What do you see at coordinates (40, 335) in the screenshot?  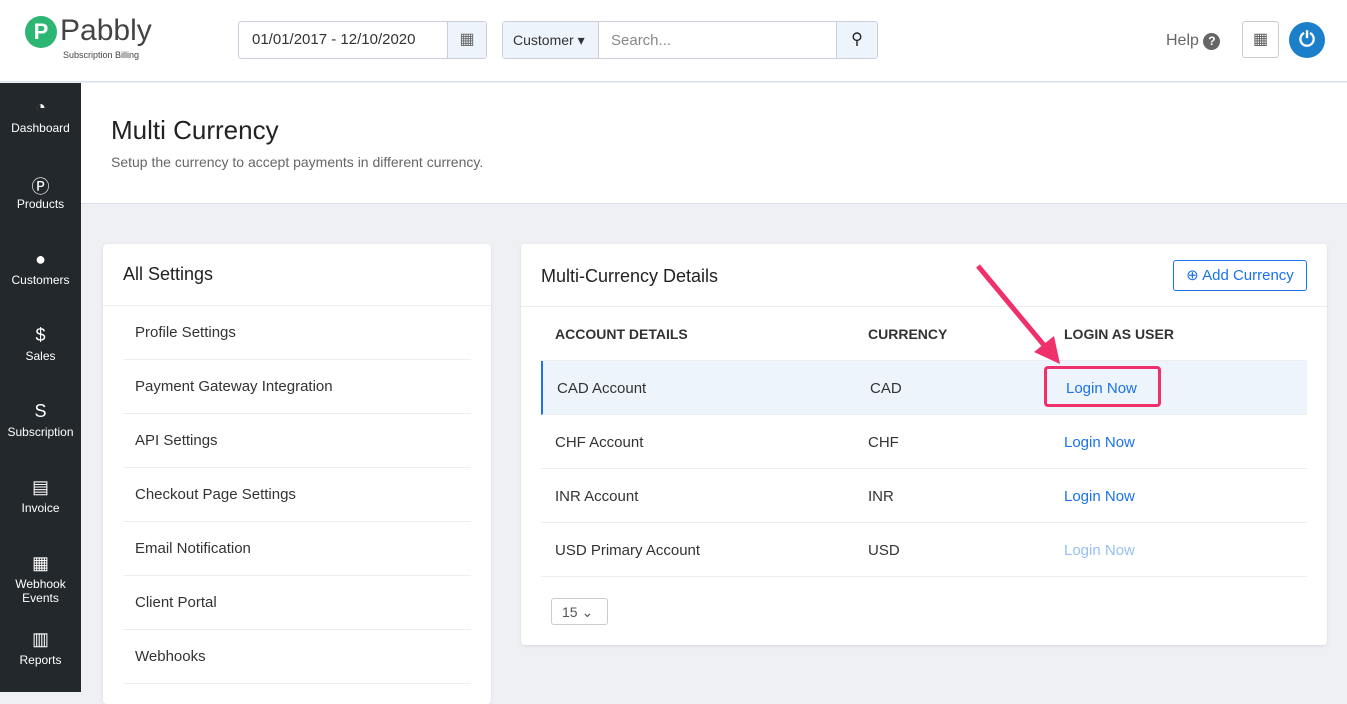 I see `sidebar-icon: $` at bounding box center [40, 335].